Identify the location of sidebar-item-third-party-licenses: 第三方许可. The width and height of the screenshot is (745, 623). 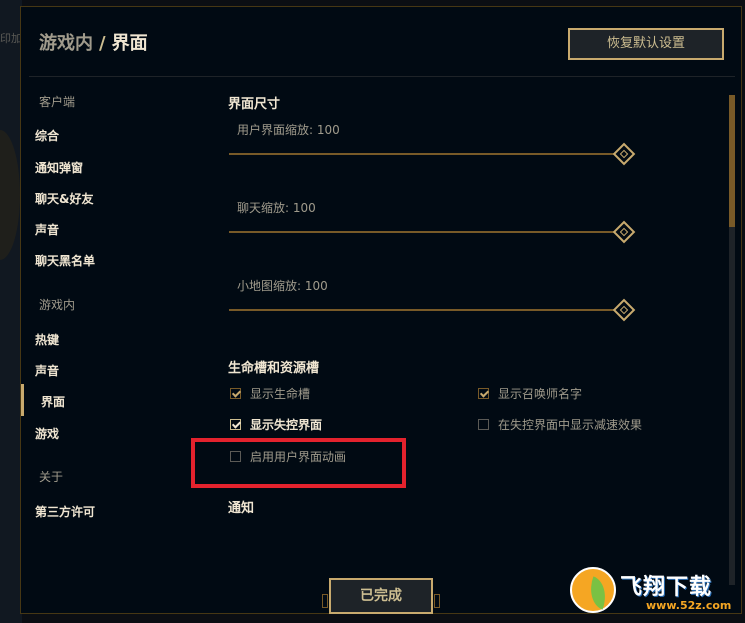
(65, 511).